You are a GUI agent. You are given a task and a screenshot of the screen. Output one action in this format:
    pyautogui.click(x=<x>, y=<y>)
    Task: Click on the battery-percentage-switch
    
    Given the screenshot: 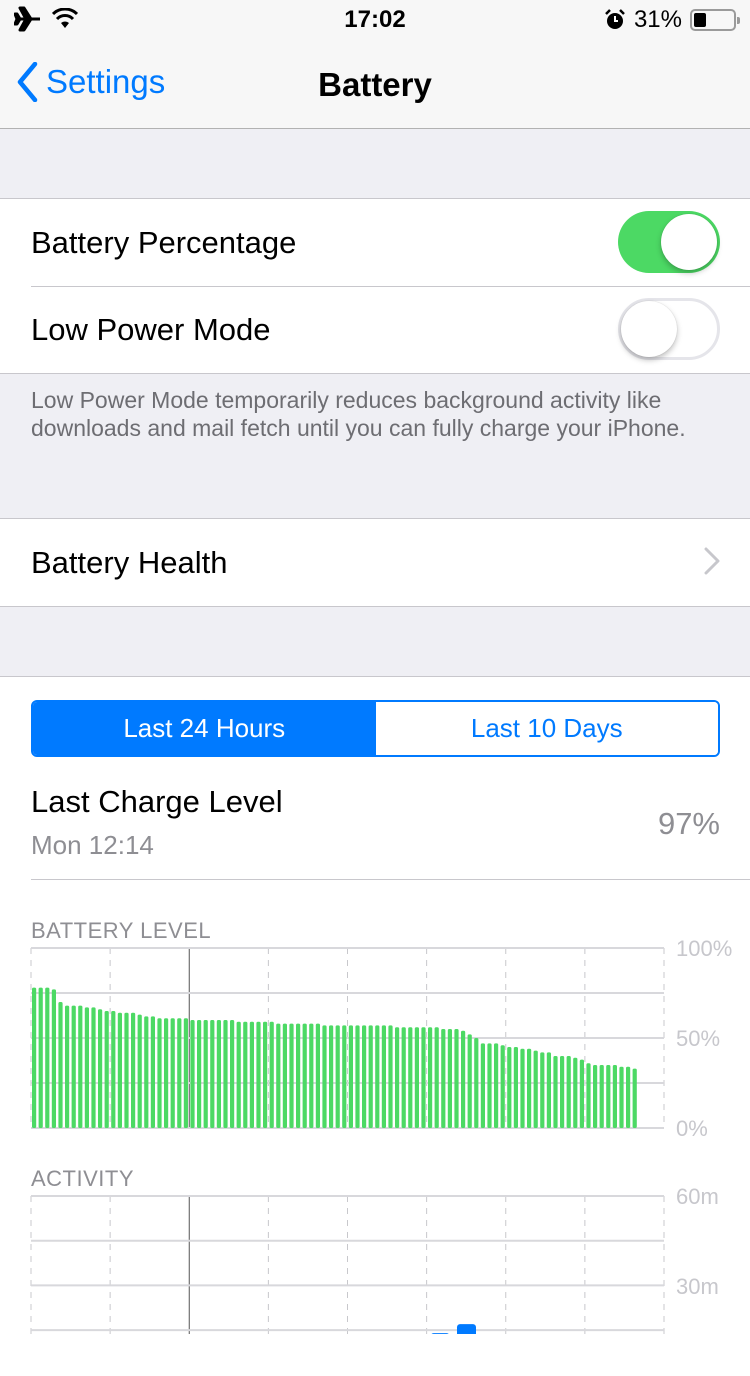 What is the action you would take?
    pyautogui.click(x=669, y=242)
    